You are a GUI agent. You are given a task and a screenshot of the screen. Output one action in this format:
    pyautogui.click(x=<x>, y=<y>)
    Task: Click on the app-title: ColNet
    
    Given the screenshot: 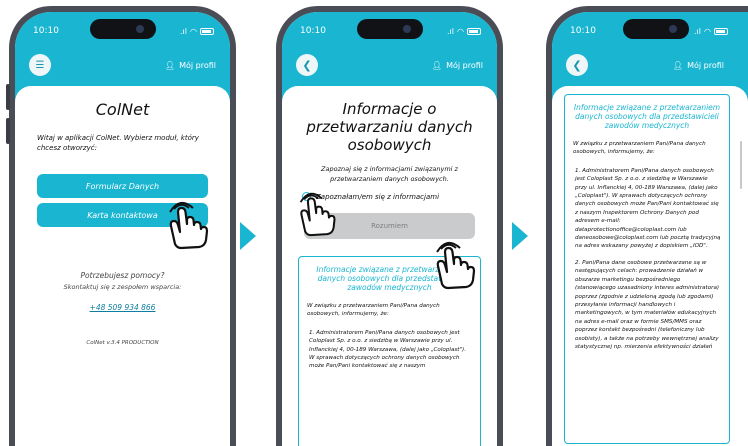 What is the action you would take?
    pyautogui.click(x=122, y=109)
    